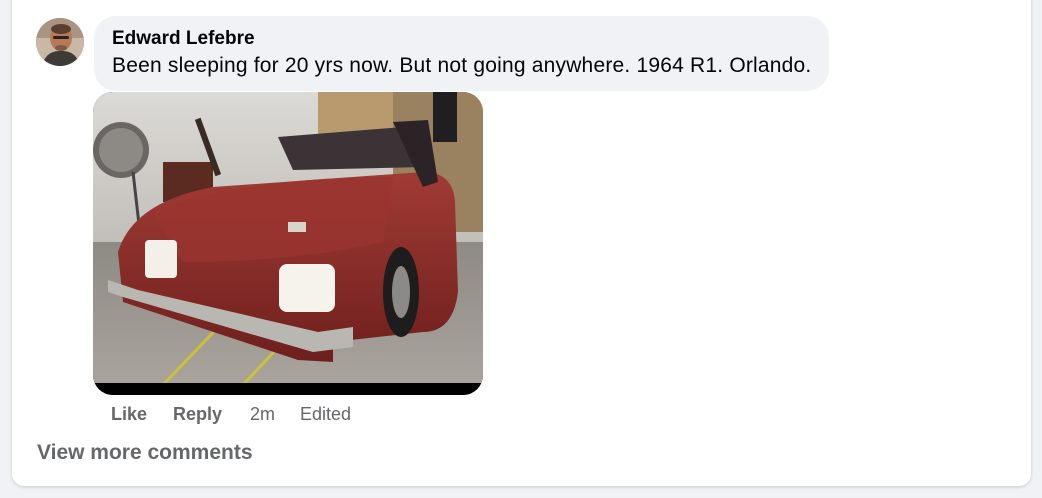  Describe the element at coordinates (145, 453) in the screenshot. I see `view-more-comments-link: View more comments` at that location.